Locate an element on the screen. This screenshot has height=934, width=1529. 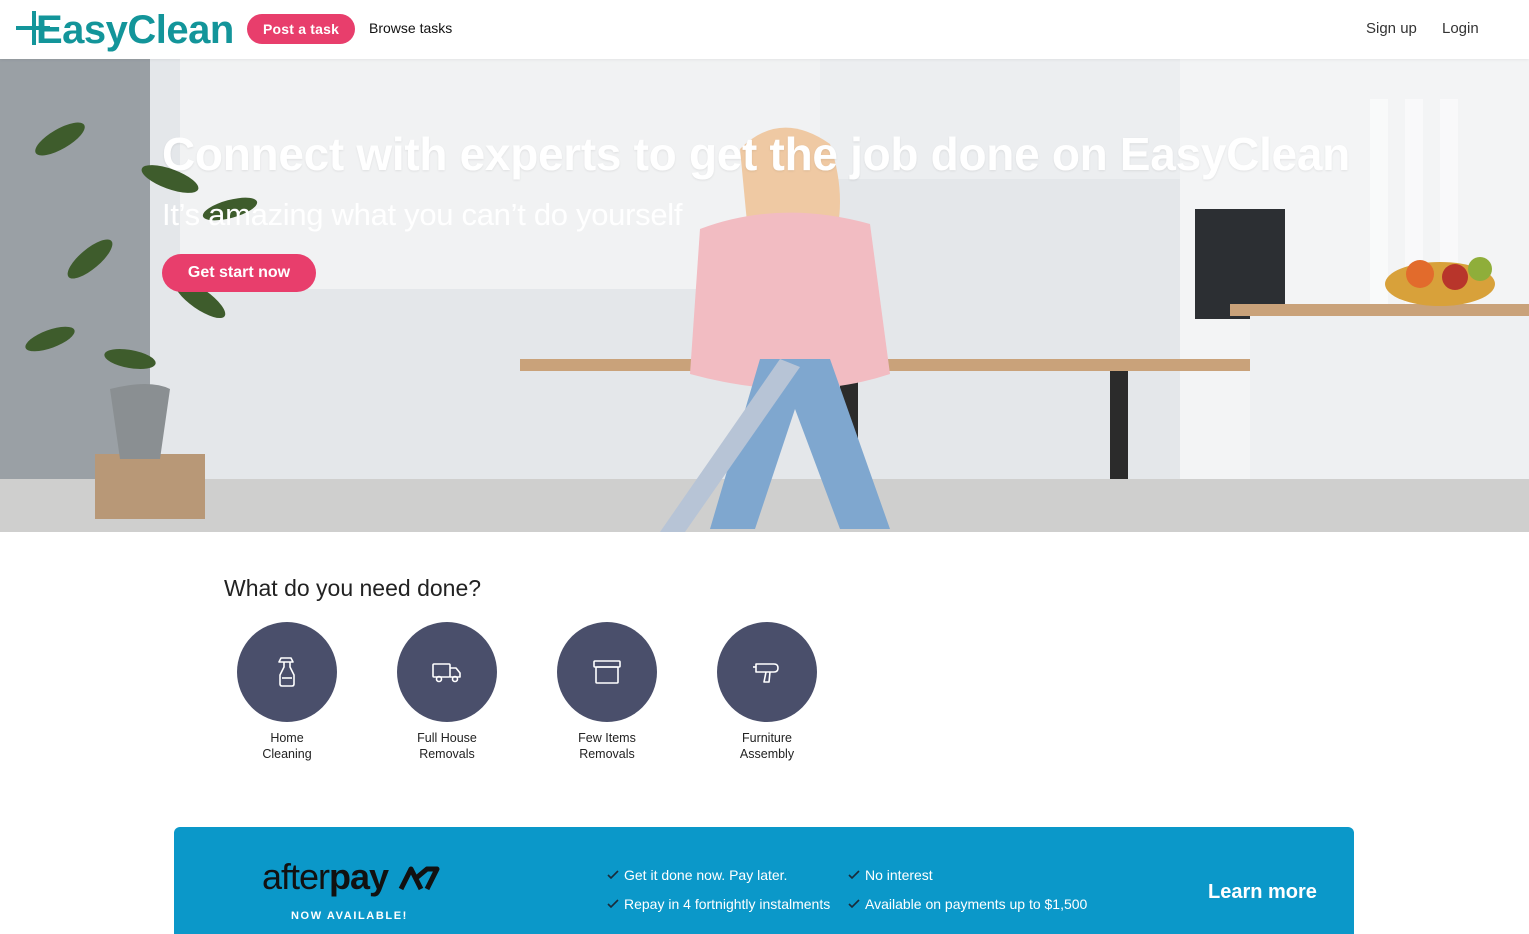
login-link: Login is located at coordinates (1460, 28).